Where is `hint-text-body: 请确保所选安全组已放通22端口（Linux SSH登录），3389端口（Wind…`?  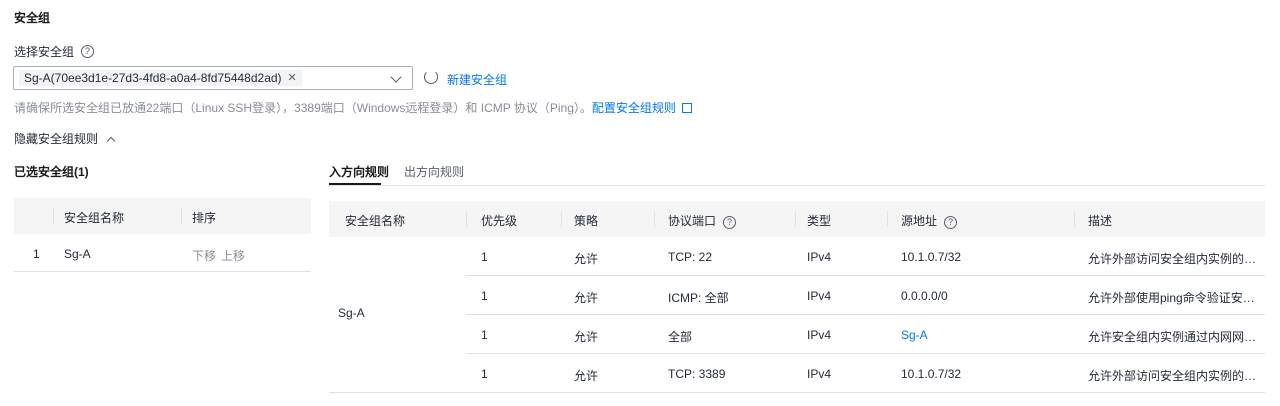
hint-text-body: 请确保所选安全组已放通22端口（Linux SSH登录），3389端口（Wind… is located at coordinates (303, 108).